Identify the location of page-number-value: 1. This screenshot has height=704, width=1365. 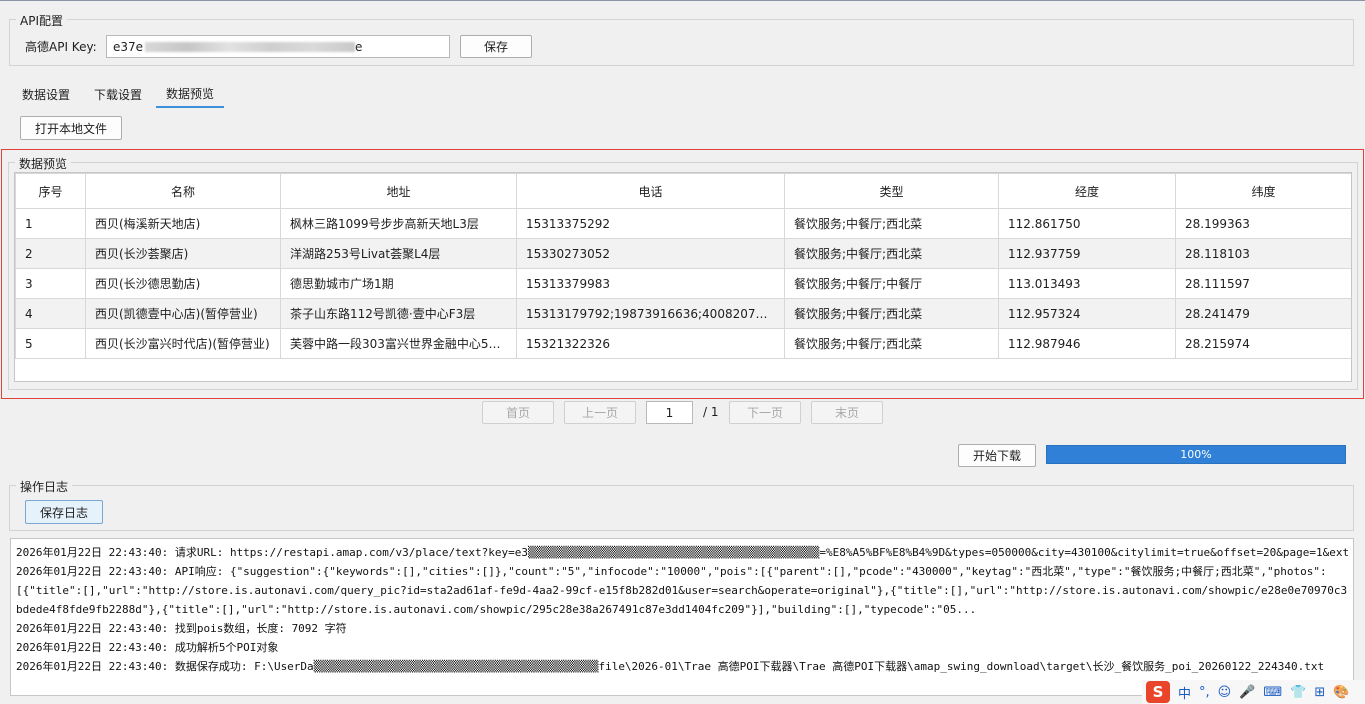
(669, 412).